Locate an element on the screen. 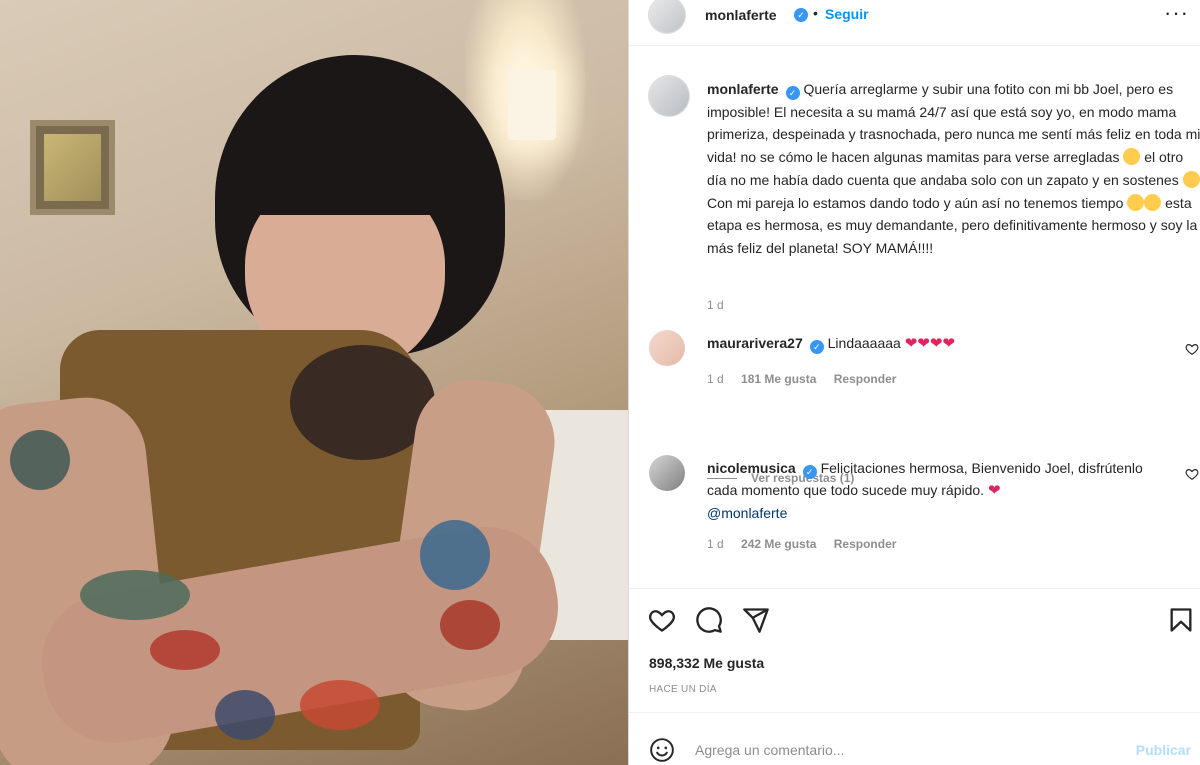 The width and height of the screenshot is (1200, 765). post-time: HACE UN DÍA is located at coordinates (683, 689).